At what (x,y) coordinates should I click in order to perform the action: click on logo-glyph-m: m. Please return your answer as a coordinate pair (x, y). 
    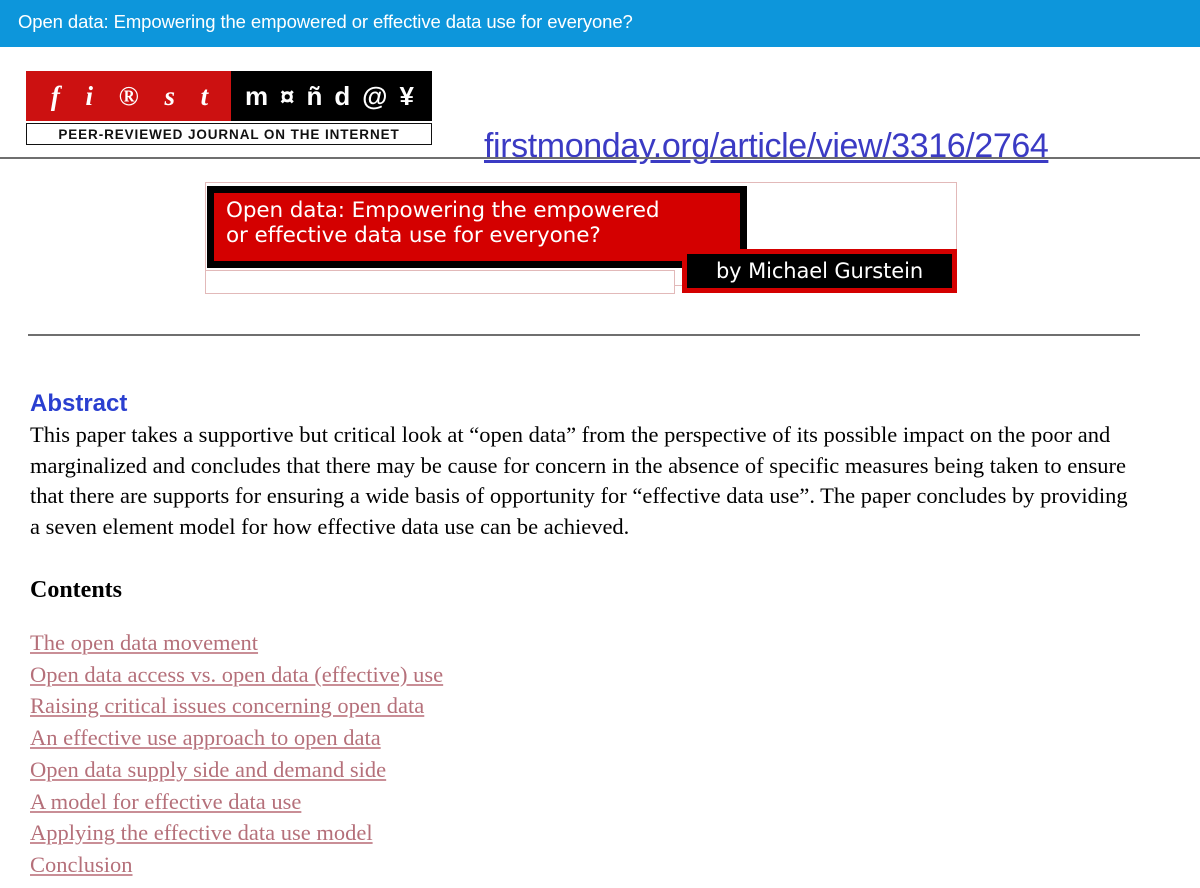
    Looking at the image, I should click on (256, 96).